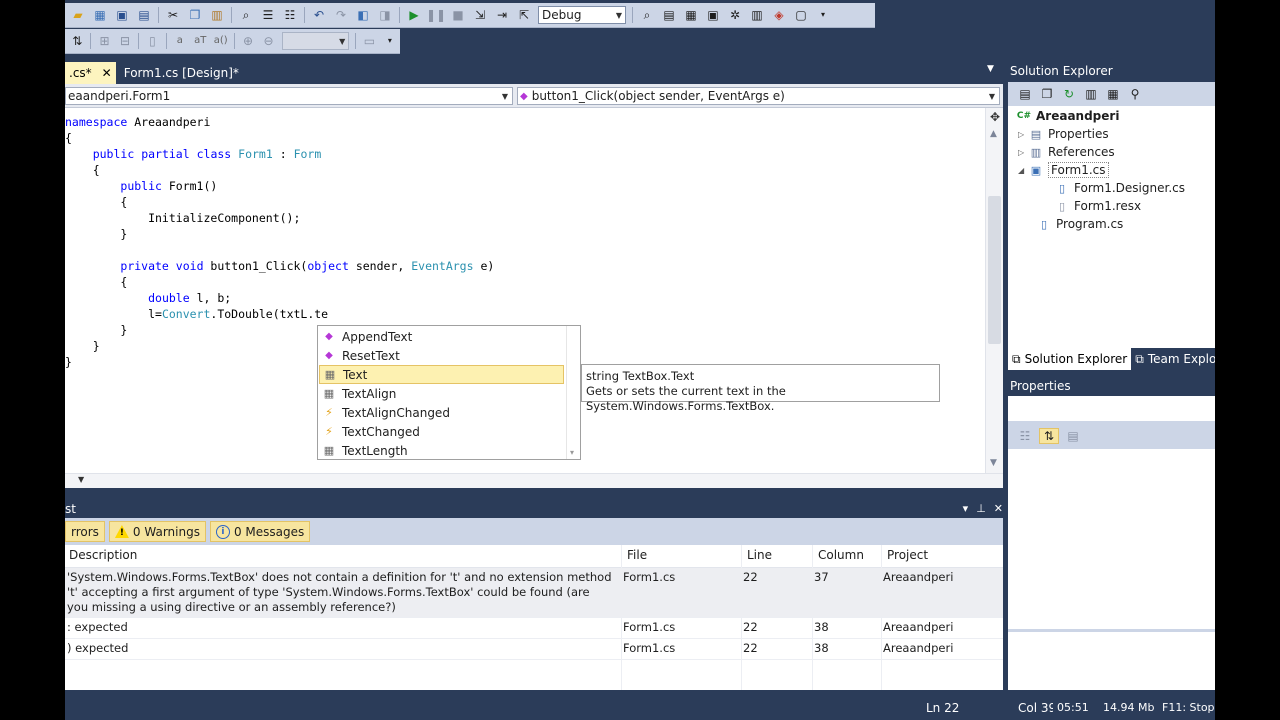 The height and width of the screenshot is (720, 1280). I want to click on tree-item: C# Areaandperi, so click(1068, 116).